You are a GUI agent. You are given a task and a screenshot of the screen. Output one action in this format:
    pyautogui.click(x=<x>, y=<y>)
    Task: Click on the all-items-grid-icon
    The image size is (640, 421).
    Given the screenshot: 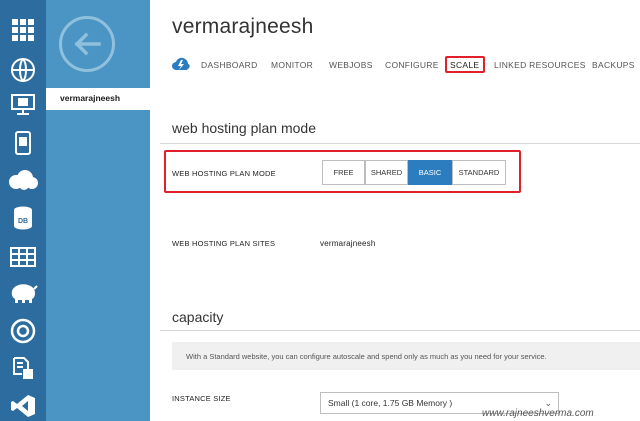 What is the action you would take?
    pyautogui.click(x=23, y=30)
    